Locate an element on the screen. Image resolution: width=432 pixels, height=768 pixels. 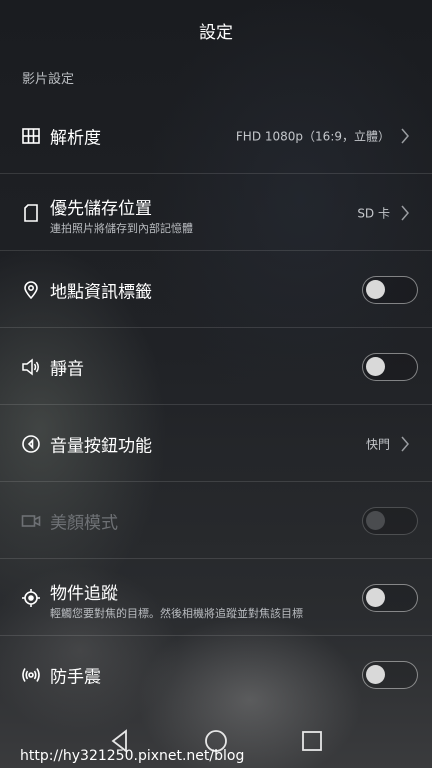
location-pin-icon is located at coordinates (31, 290).